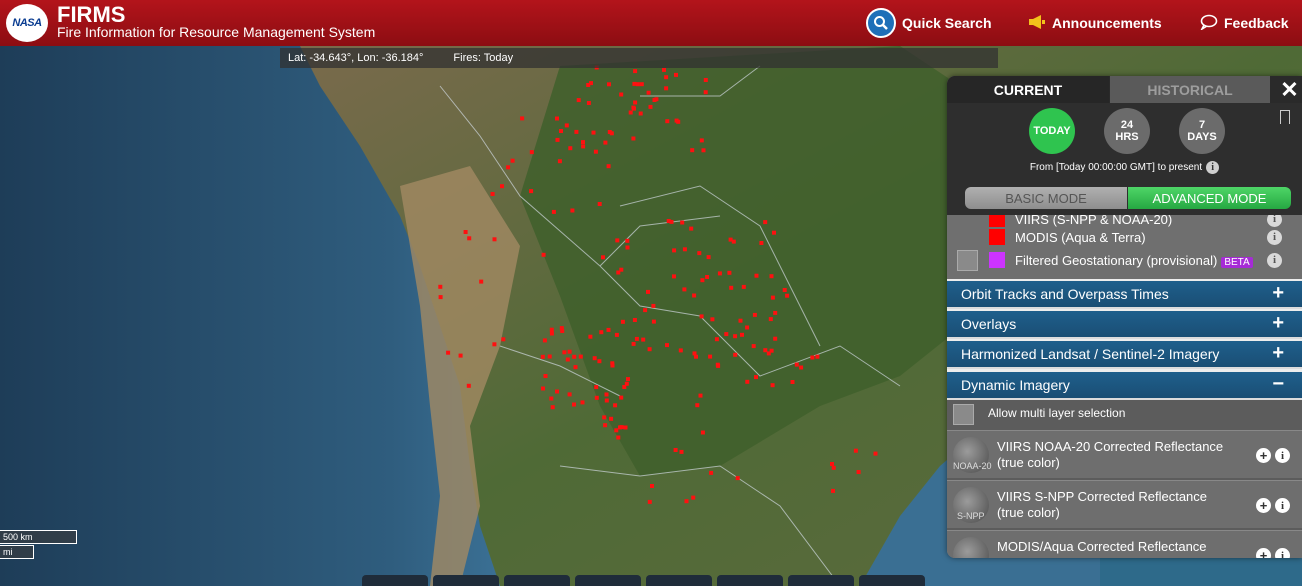 The width and height of the screenshot is (1302, 586). Describe the element at coordinates (1190, 89) in the screenshot. I see `tab-historical: HISTORICAL` at that location.